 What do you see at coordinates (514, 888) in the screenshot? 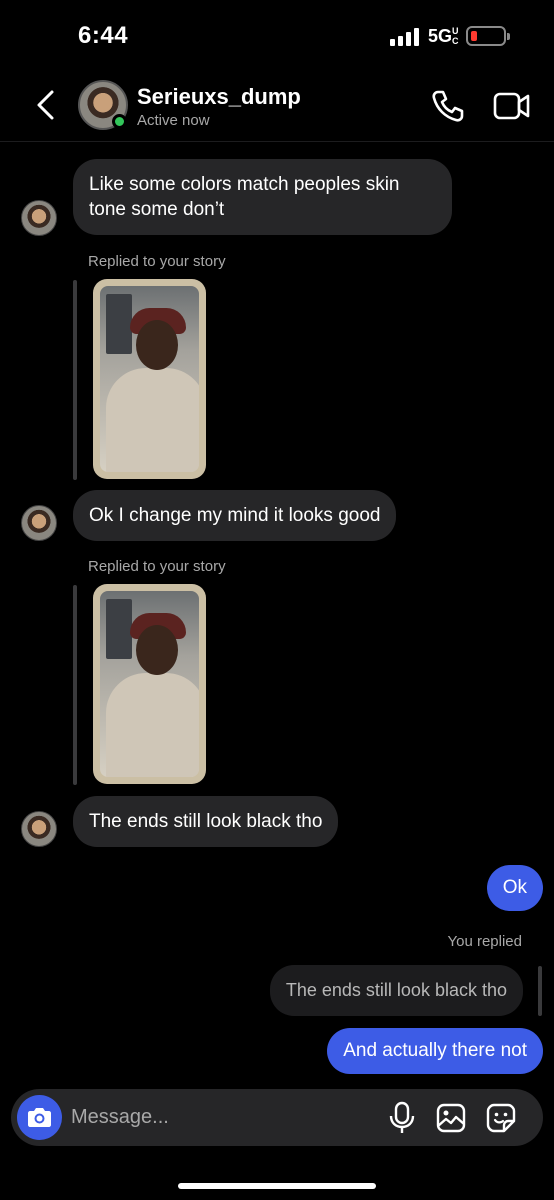
I see `outgoing-message: Ok` at bounding box center [514, 888].